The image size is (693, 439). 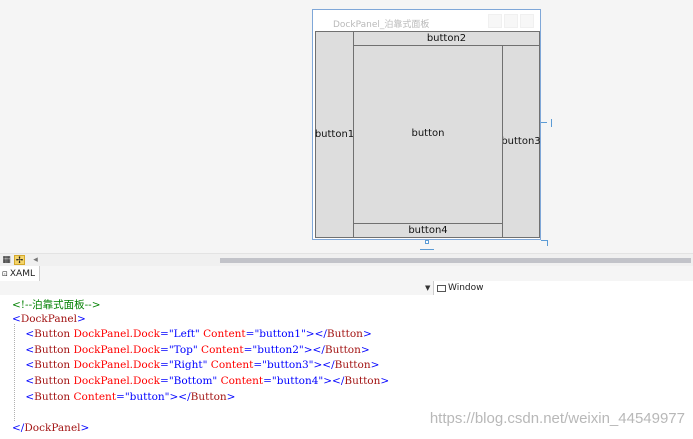 What do you see at coordinates (427, 242) in the screenshot?
I see `resize-handle-bottom` at bounding box center [427, 242].